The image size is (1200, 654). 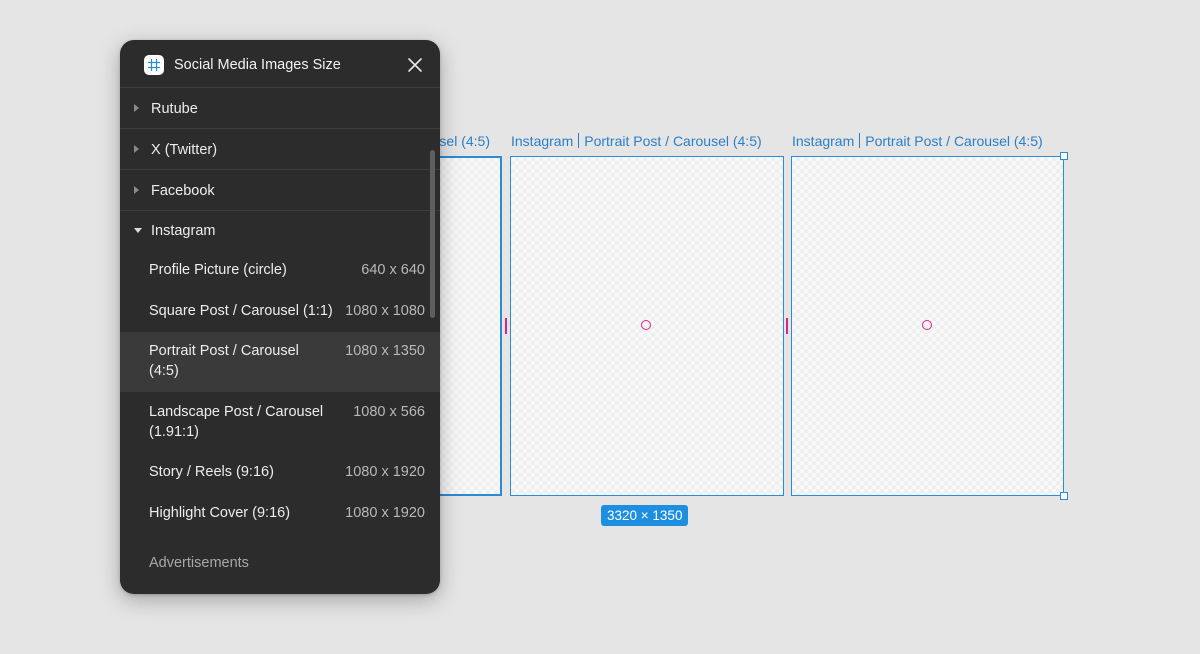 What do you see at coordinates (184, 150) in the screenshot?
I see `group-label: X (Twitter)` at bounding box center [184, 150].